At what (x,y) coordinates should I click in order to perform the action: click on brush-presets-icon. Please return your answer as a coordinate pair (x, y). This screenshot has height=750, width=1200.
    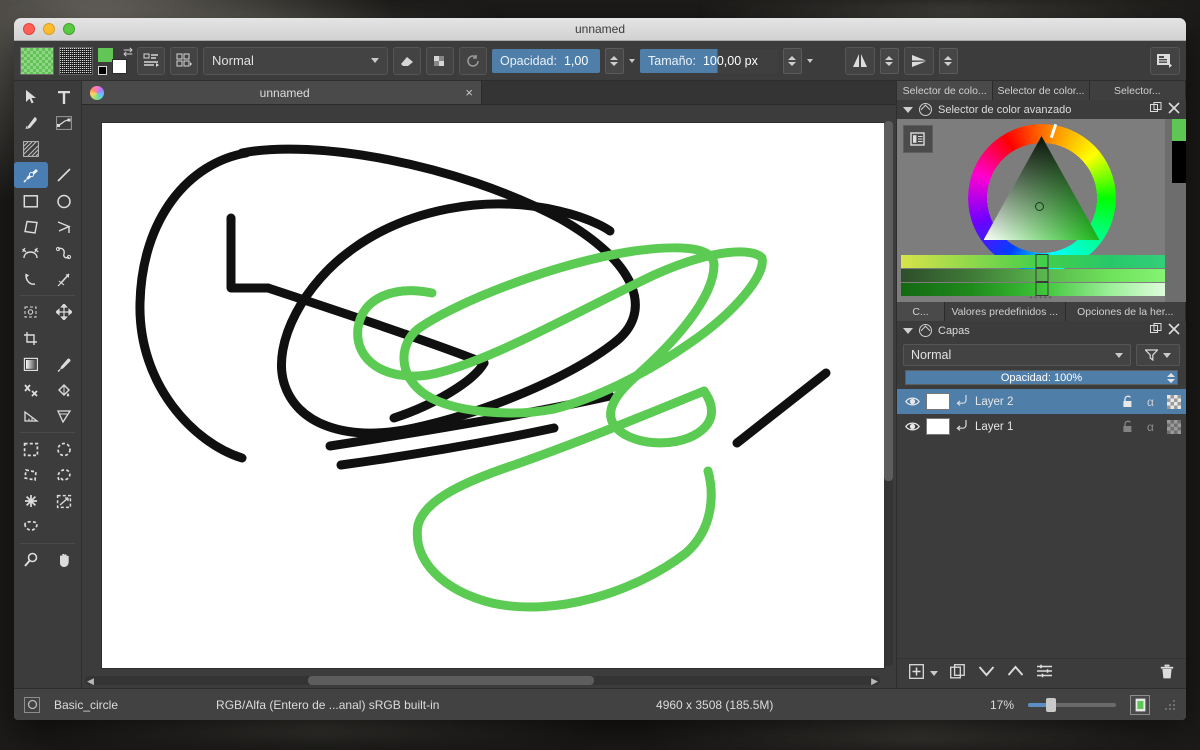
    Looking at the image, I should click on (151, 60).